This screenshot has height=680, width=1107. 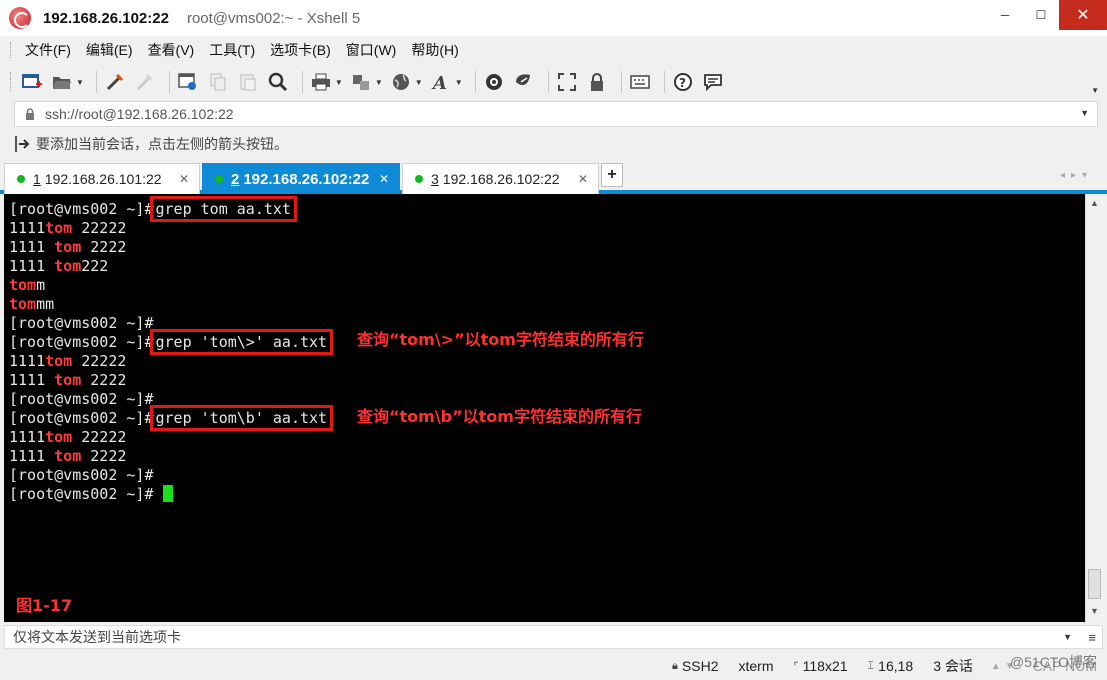 What do you see at coordinates (97, 637) in the screenshot?
I see `compose-target-text: 仅将文本发送到当前选项卡` at bounding box center [97, 637].